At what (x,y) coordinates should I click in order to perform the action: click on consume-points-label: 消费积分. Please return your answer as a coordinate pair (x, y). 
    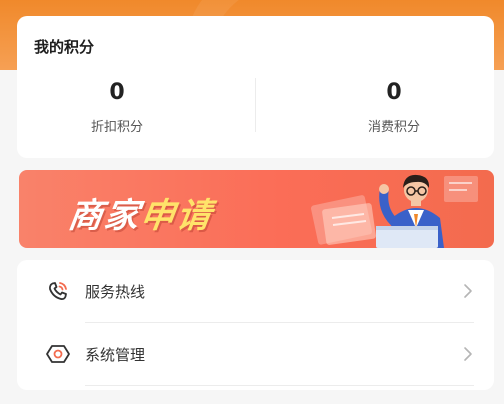
    Looking at the image, I should click on (393, 127).